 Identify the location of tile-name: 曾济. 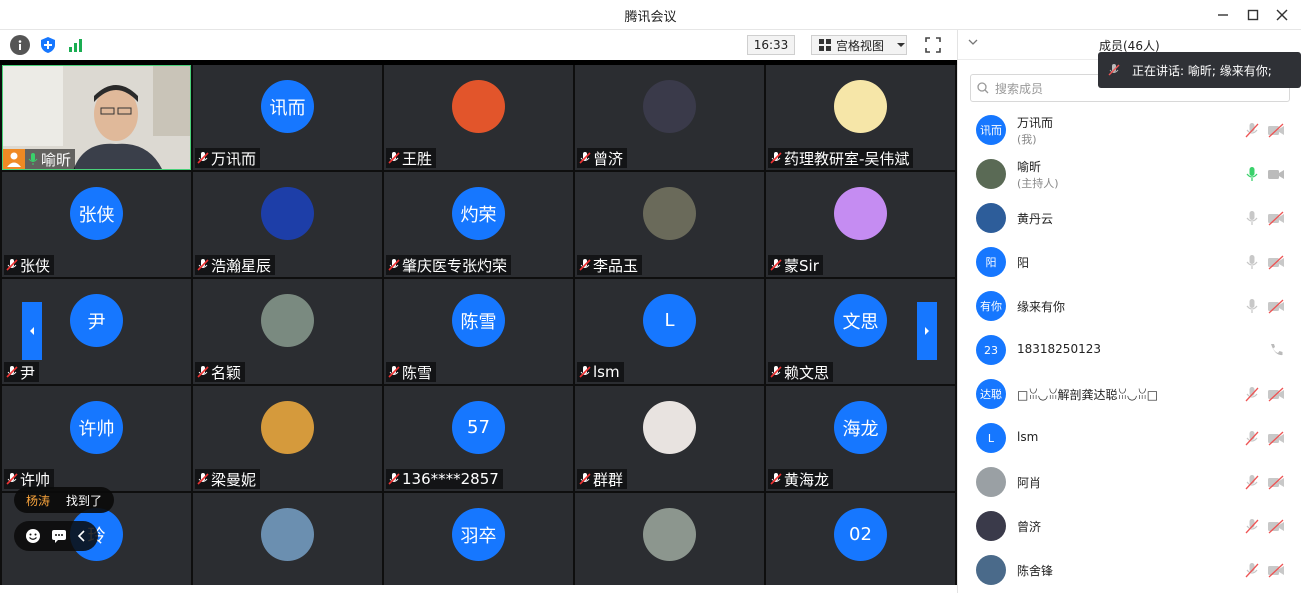
(608, 158).